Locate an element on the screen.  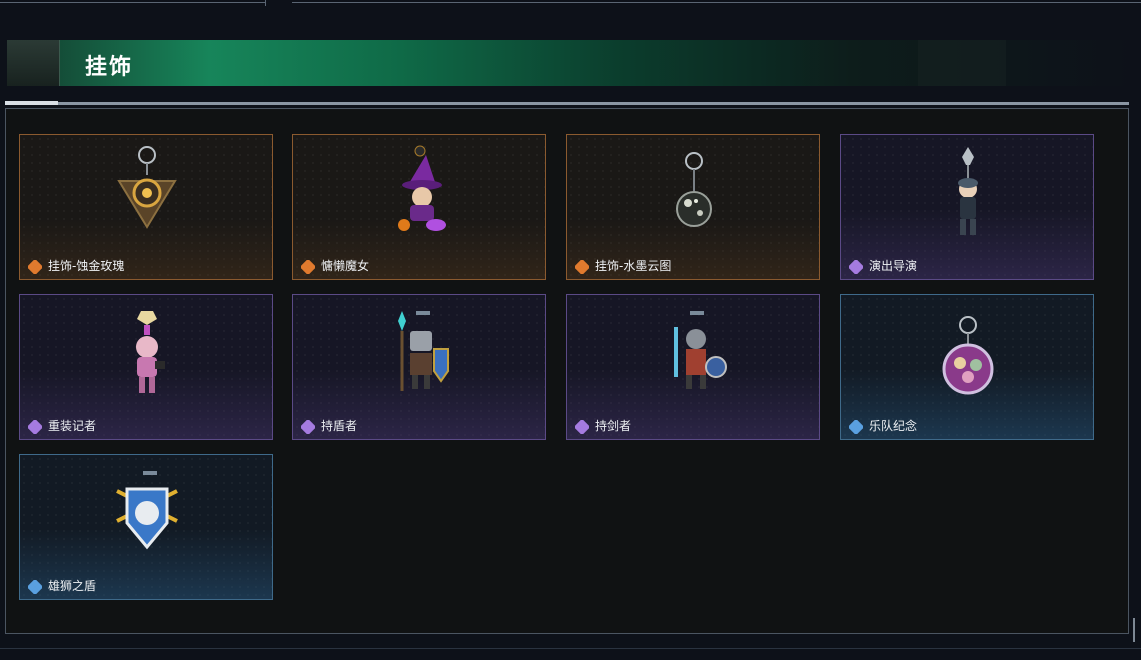
charm-label: 持盾者 is located at coordinates (339, 426).